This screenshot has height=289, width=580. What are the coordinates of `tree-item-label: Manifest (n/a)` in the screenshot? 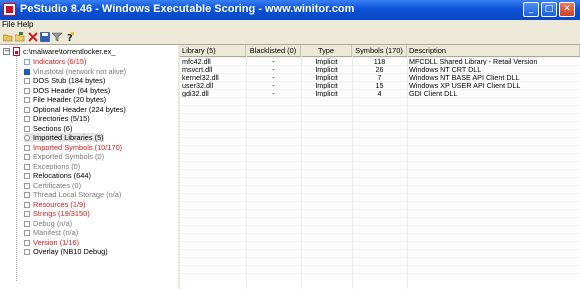 It's located at (56, 232).